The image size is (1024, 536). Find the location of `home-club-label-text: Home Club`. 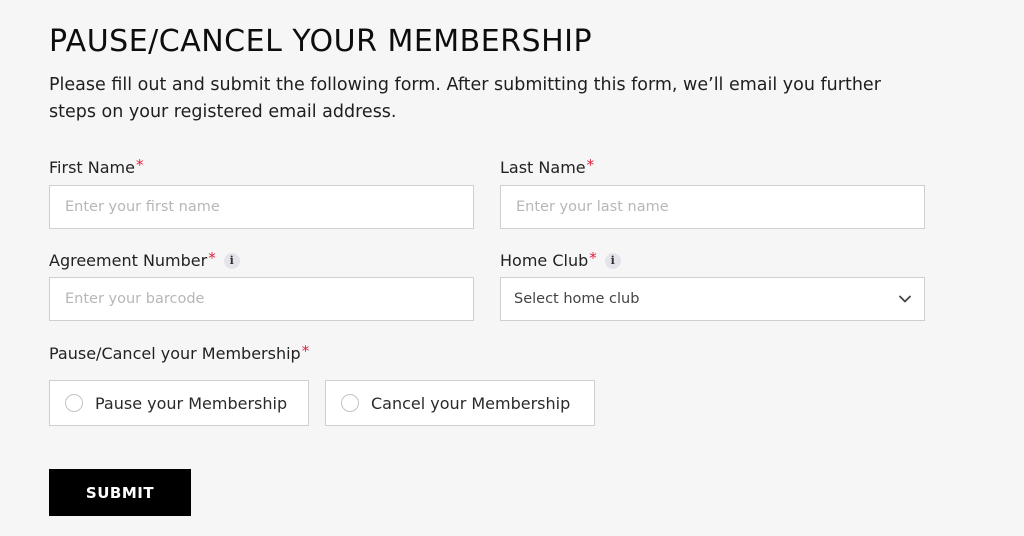

home-club-label-text: Home Club is located at coordinates (544, 260).